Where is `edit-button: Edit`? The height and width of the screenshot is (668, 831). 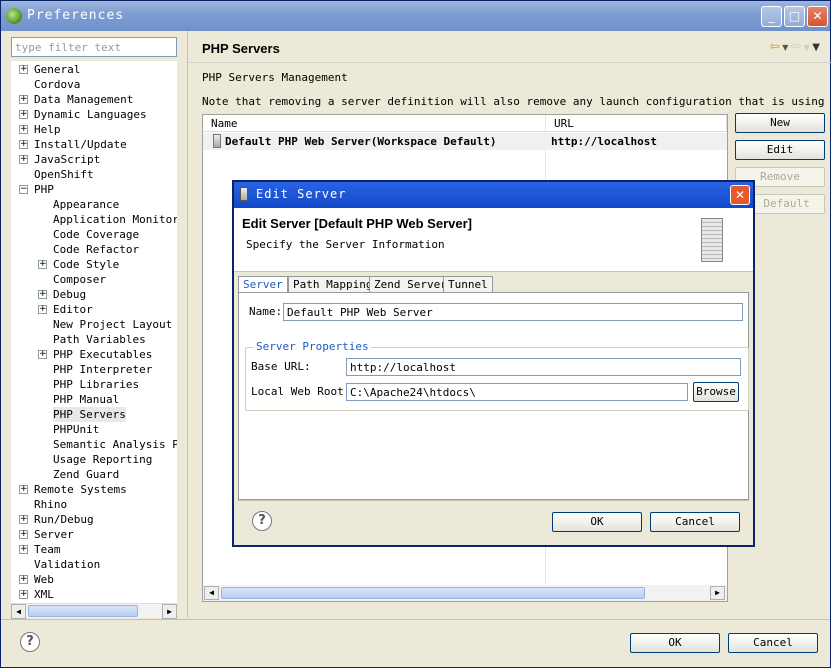
edit-button: Edit is located at coordinates (780, 150).